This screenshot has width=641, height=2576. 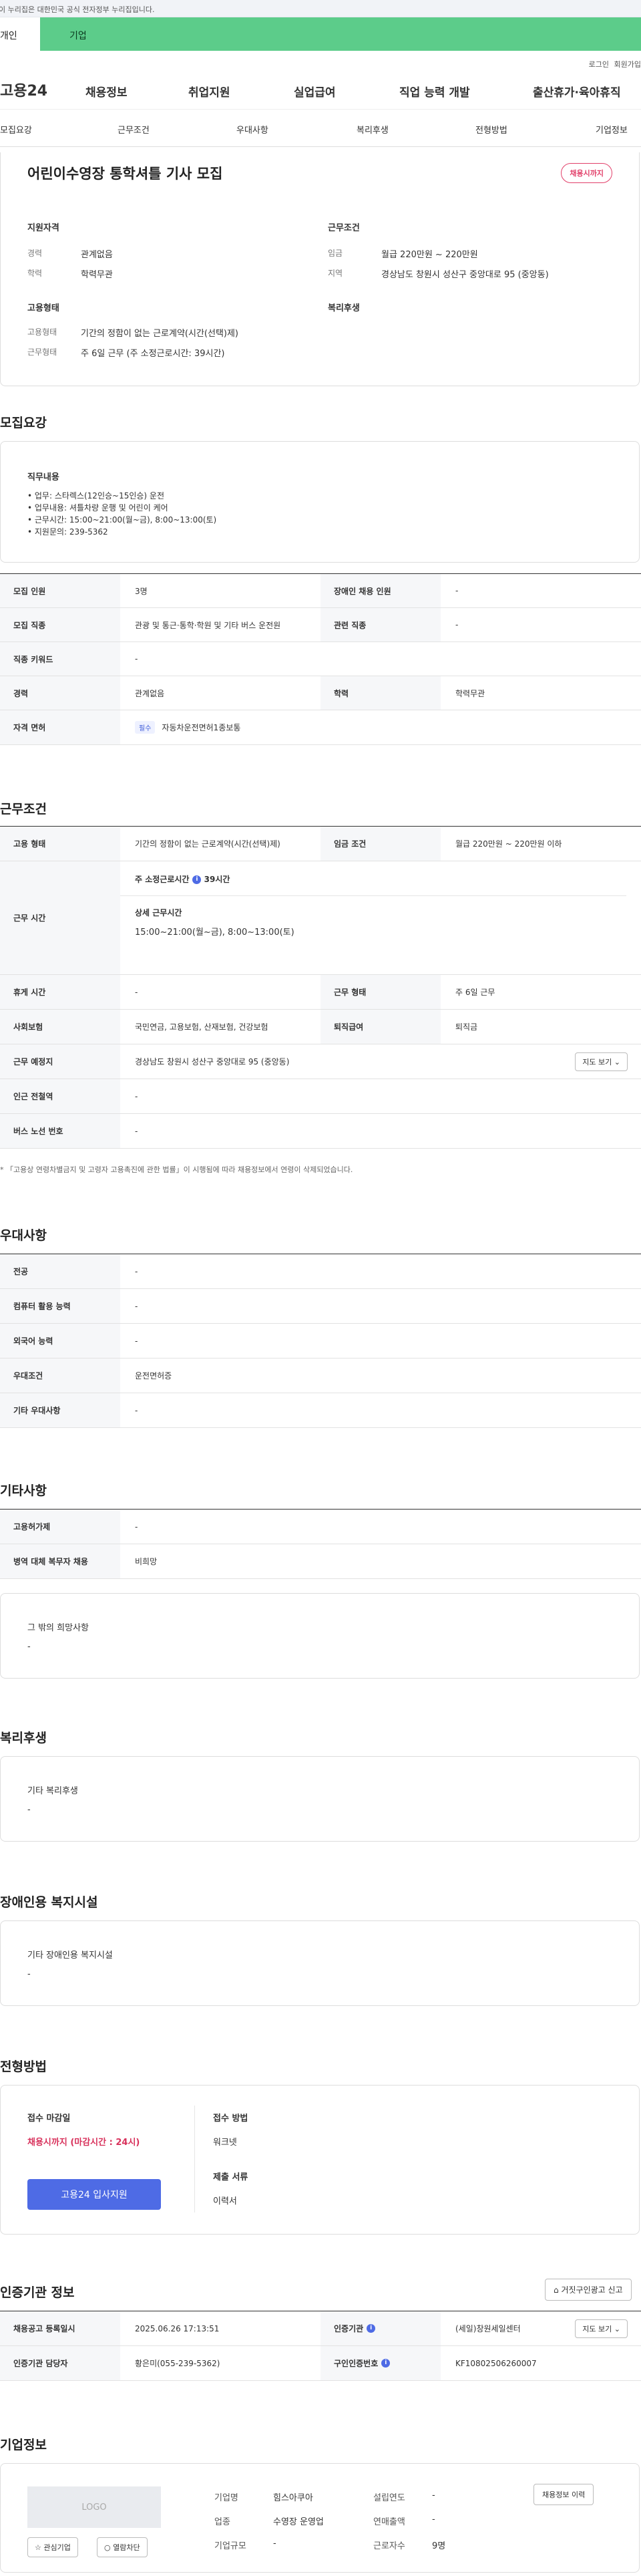 What do you see at coordinates (628, 64) in the screenshot?
I see `join-link: 회원가입` at bounding box center [628, 64].